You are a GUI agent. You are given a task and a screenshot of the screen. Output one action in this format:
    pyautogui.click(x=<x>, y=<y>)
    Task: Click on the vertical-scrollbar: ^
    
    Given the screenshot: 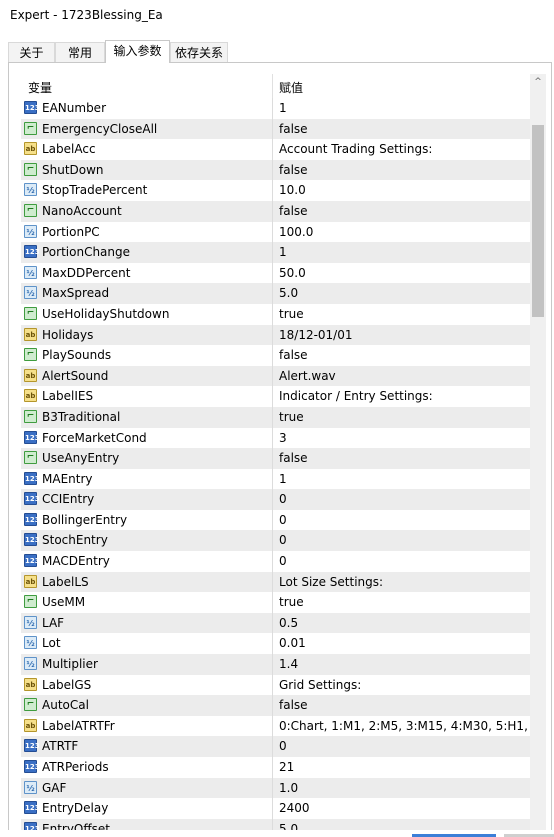 What is the action you would take?
    pyautogui.click(x=538, y=452)
    